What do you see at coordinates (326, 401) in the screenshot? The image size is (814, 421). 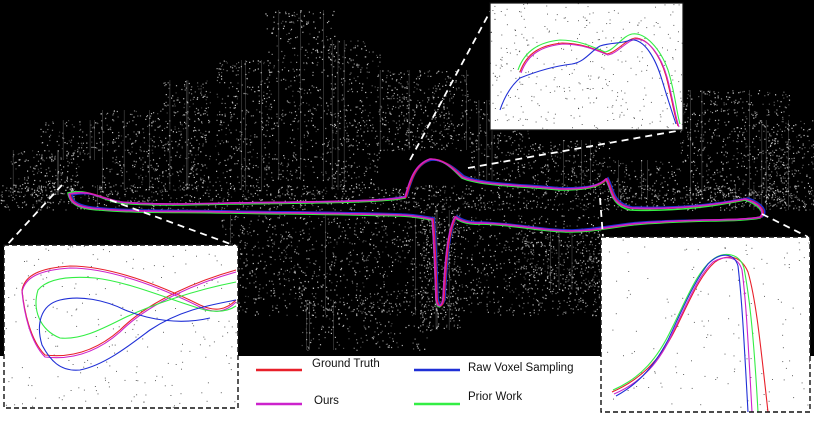 I see `legend-label-ours: Ours` at bounding box center [326, 401].